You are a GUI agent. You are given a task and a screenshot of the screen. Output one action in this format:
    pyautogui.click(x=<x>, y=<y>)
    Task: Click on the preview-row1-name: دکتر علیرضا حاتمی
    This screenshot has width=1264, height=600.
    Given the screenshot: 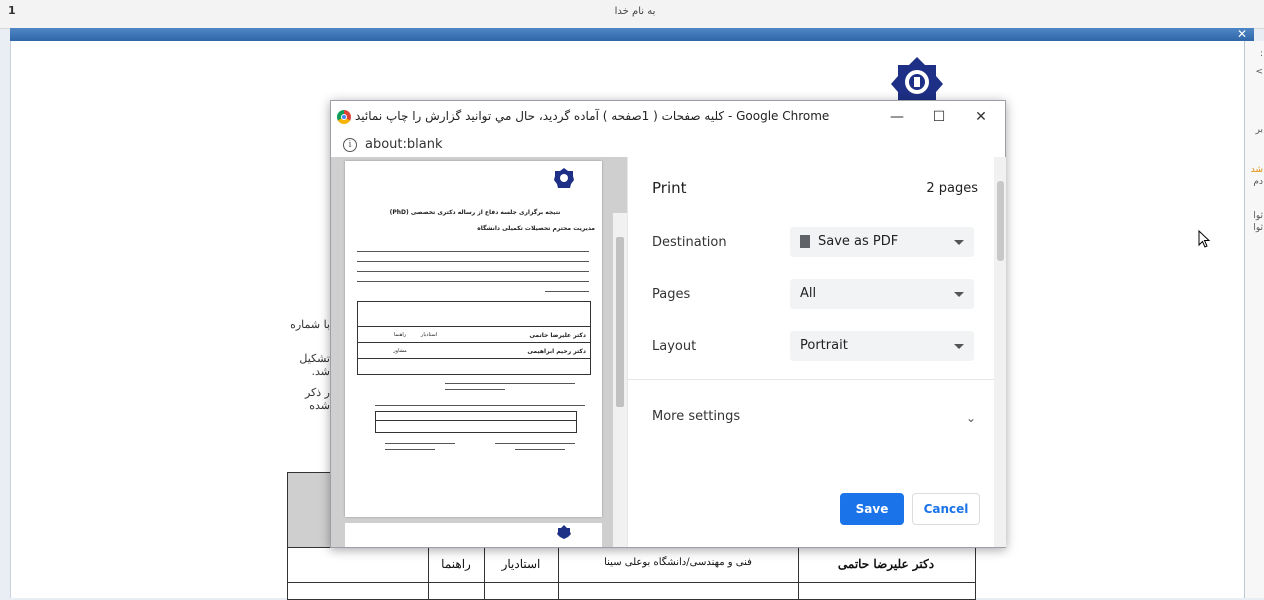 What is the action you would take?
    pyautogui.click(x=557, y=335)
    